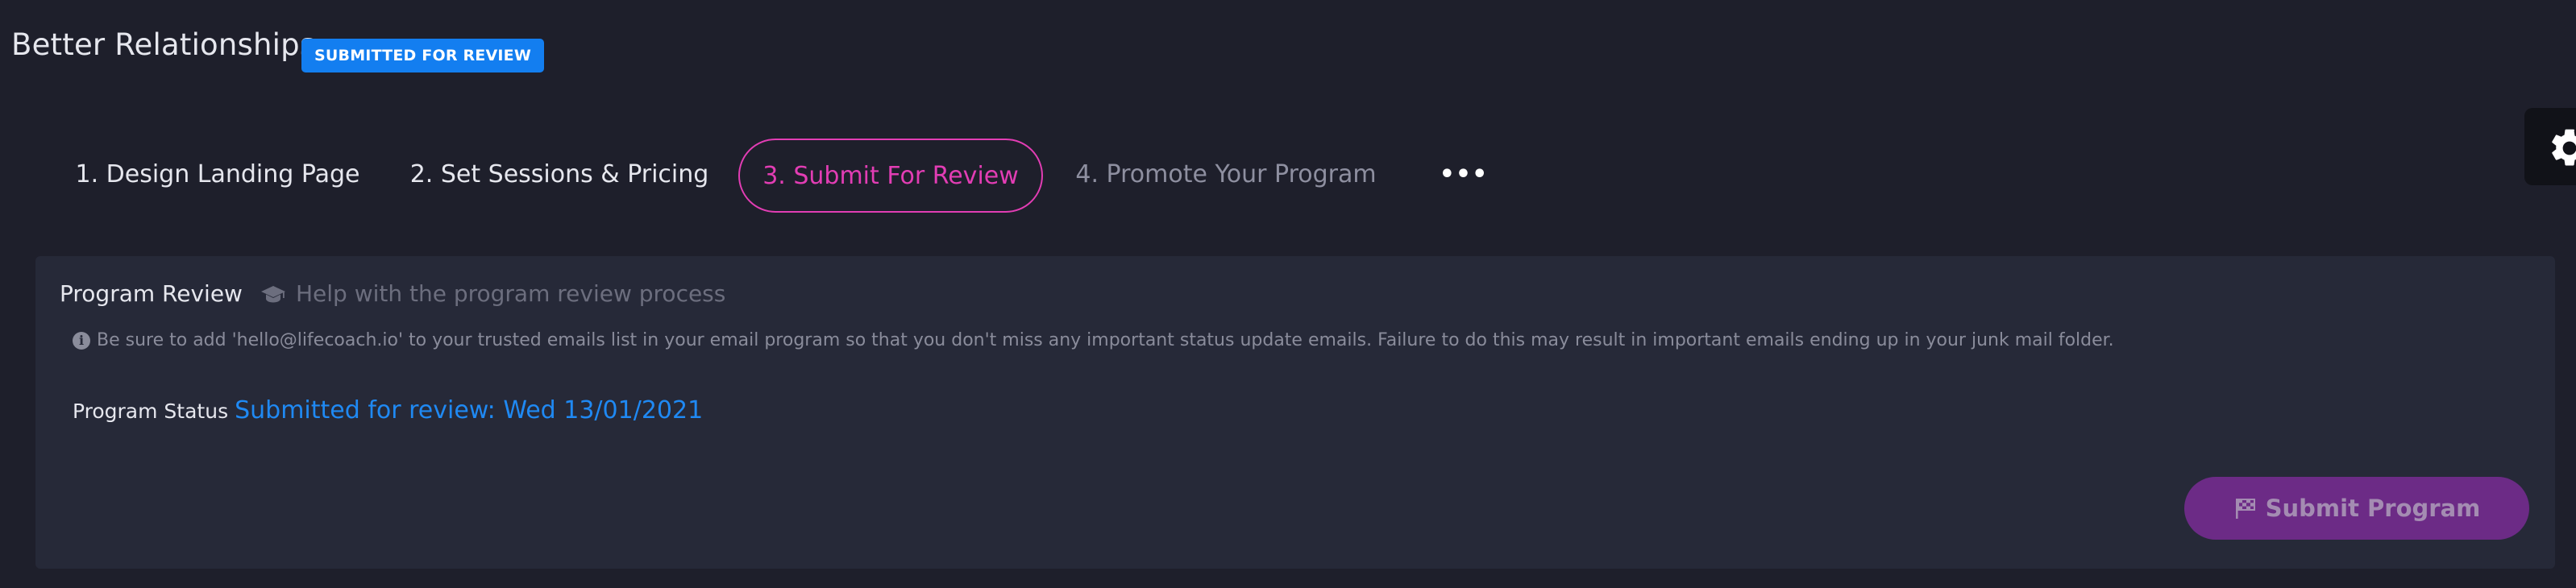 Image resolution: width=2576 pixels, height=588 pixels. Describe the element at coordinates (163, 44) in the screenshot. I see `page-title: Better Relationships` at that location.